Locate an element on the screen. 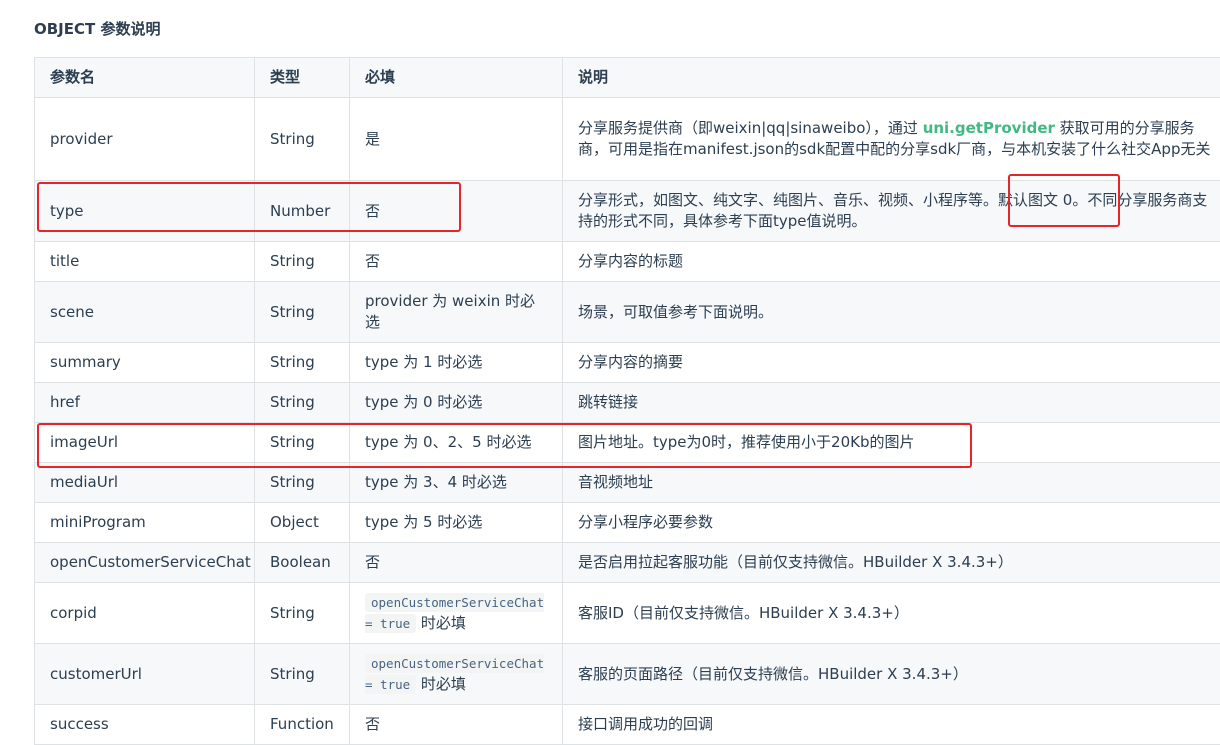 This screenshot has width=1220, height=745. param-required: type 为 0 时必选 is located at coordinates (456, 403).